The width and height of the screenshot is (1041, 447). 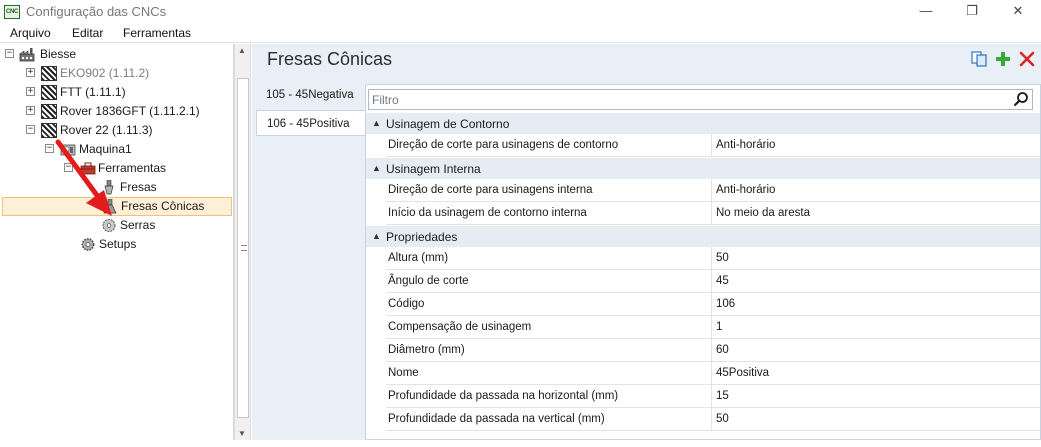 I want to click on menu-arquivo: Arquivo, so click(x=30, y=33).